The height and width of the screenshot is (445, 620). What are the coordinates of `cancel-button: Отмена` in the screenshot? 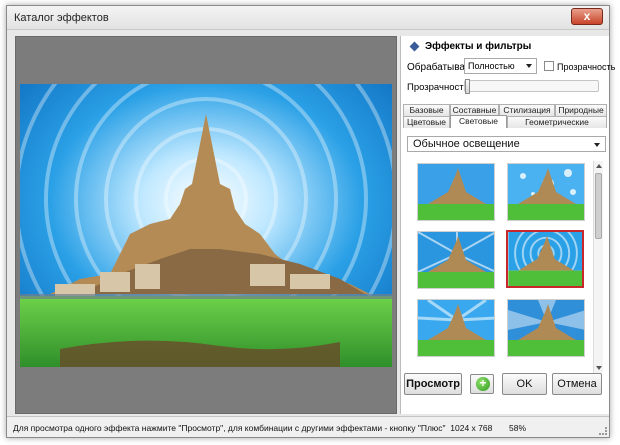 It's located at (577, 384).